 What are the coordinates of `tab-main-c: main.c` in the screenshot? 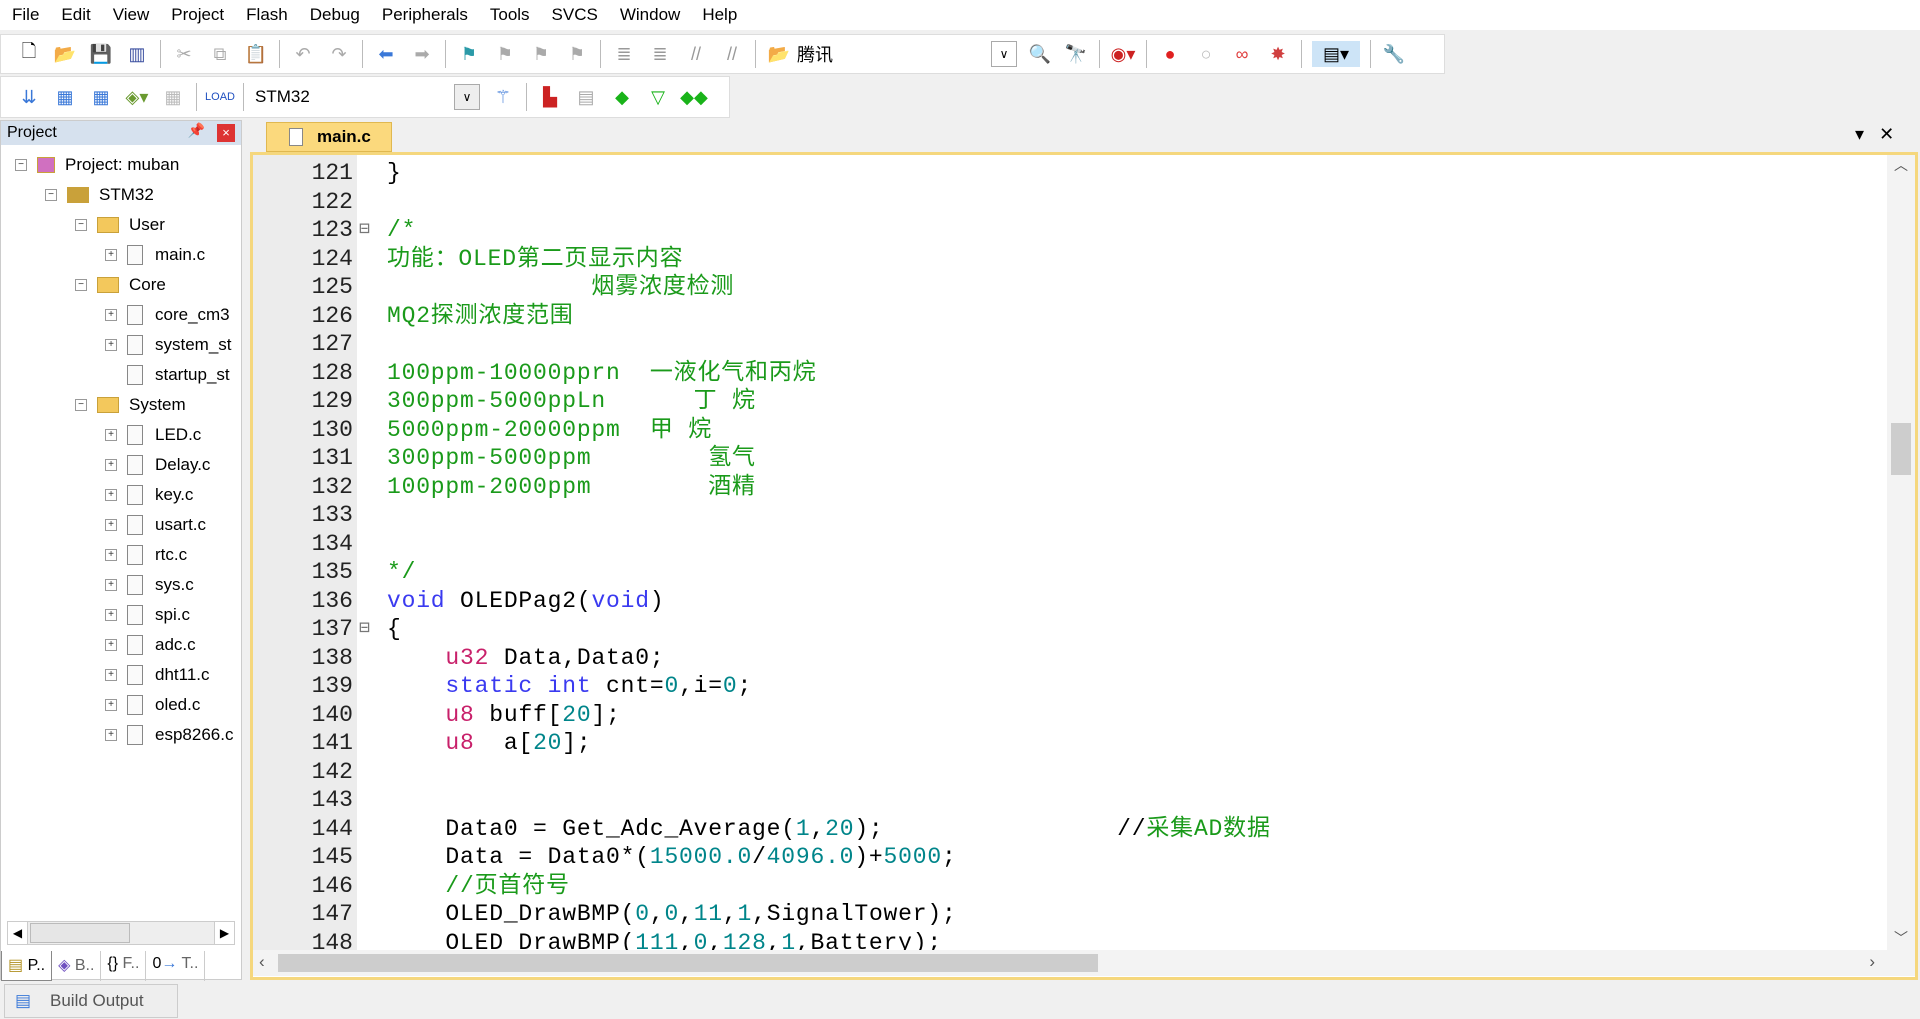 It's located at (329, 137).